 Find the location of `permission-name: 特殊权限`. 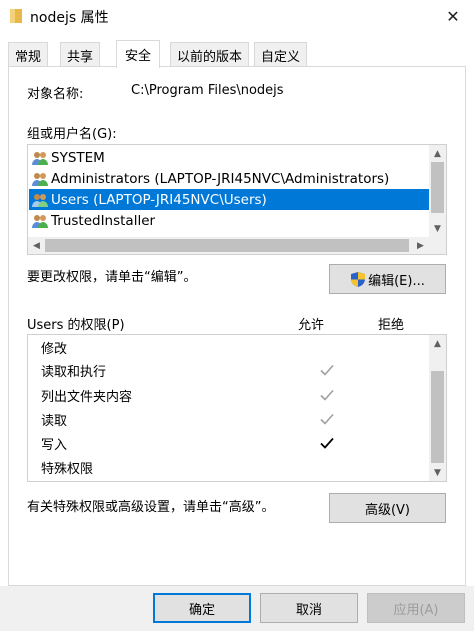

permission-name: 特殊权限 is located at coordinates (67, 469).